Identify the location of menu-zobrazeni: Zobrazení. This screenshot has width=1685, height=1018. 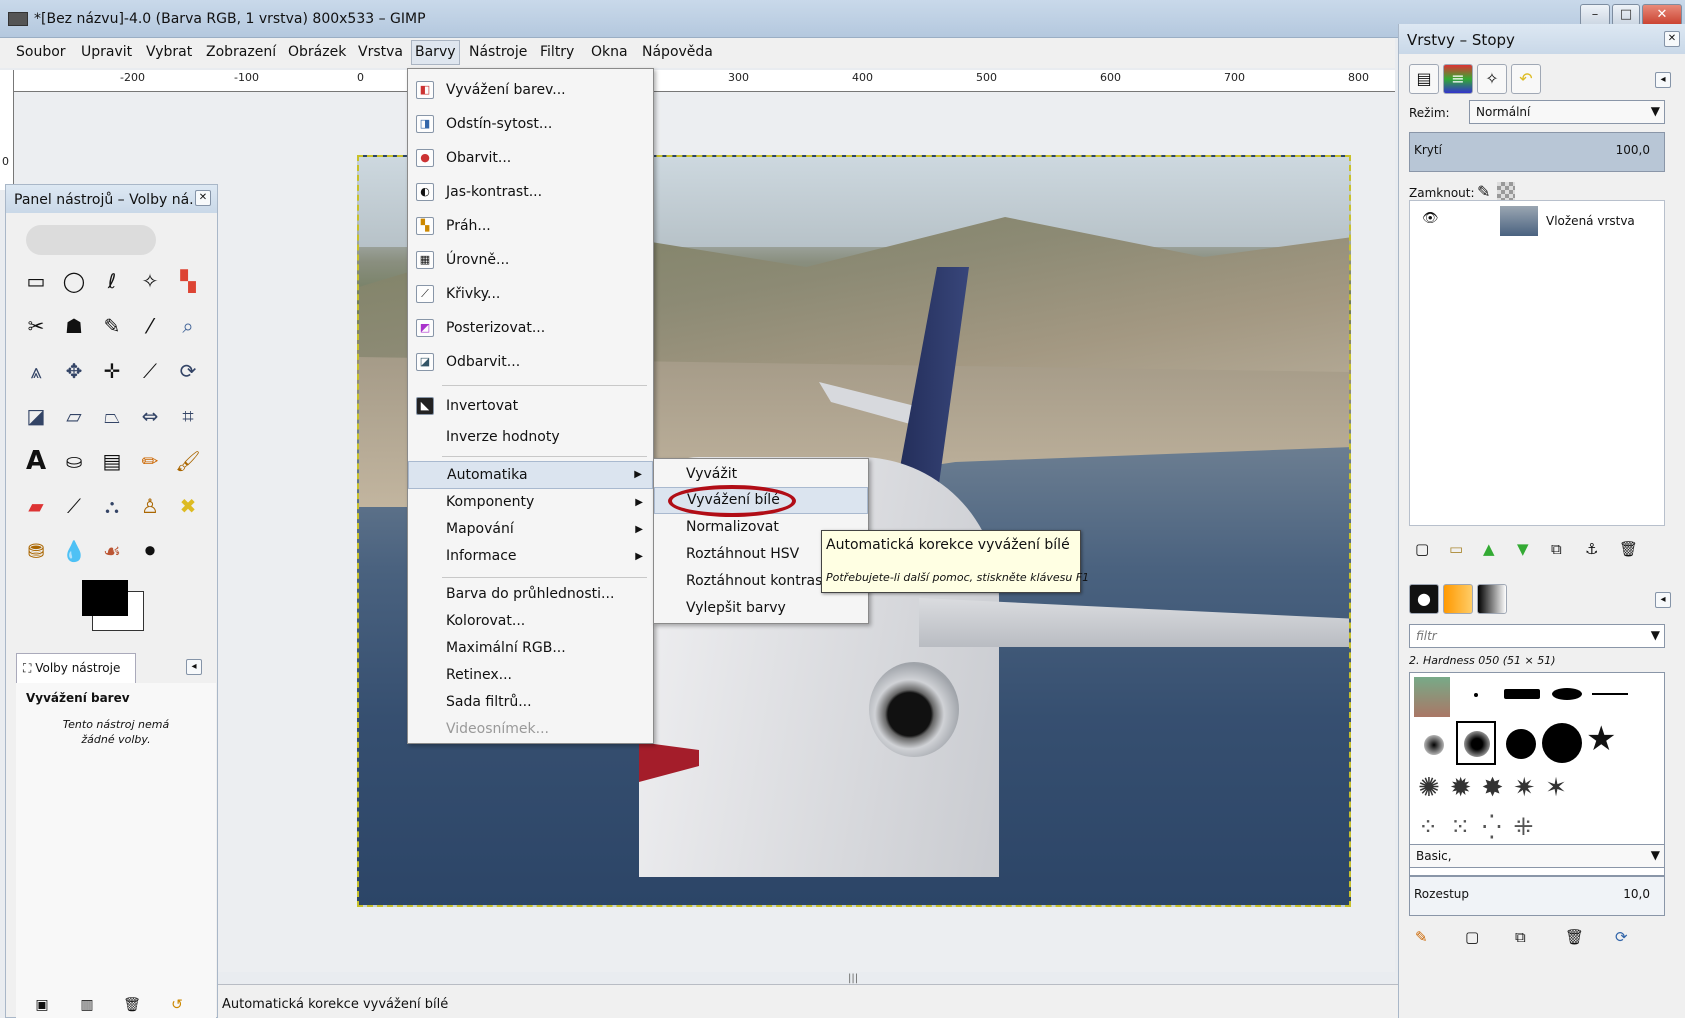
(241, 52).